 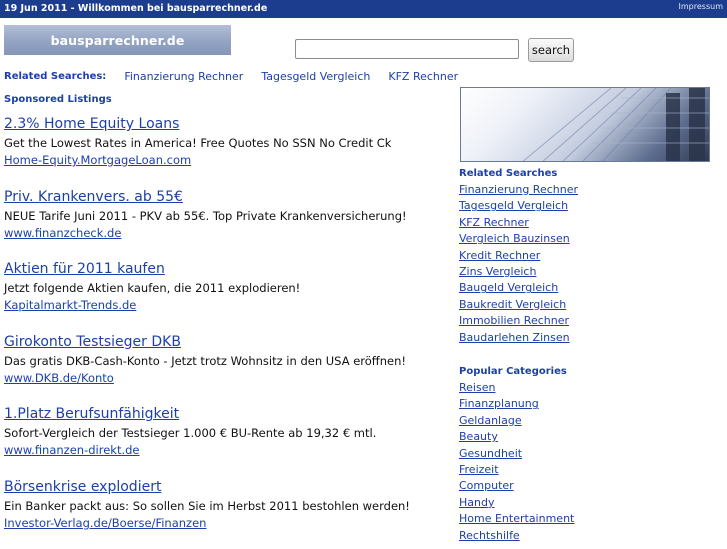 I want to click on sidebar-related-link: Zins Vergleich, so click(x=518, y=272).